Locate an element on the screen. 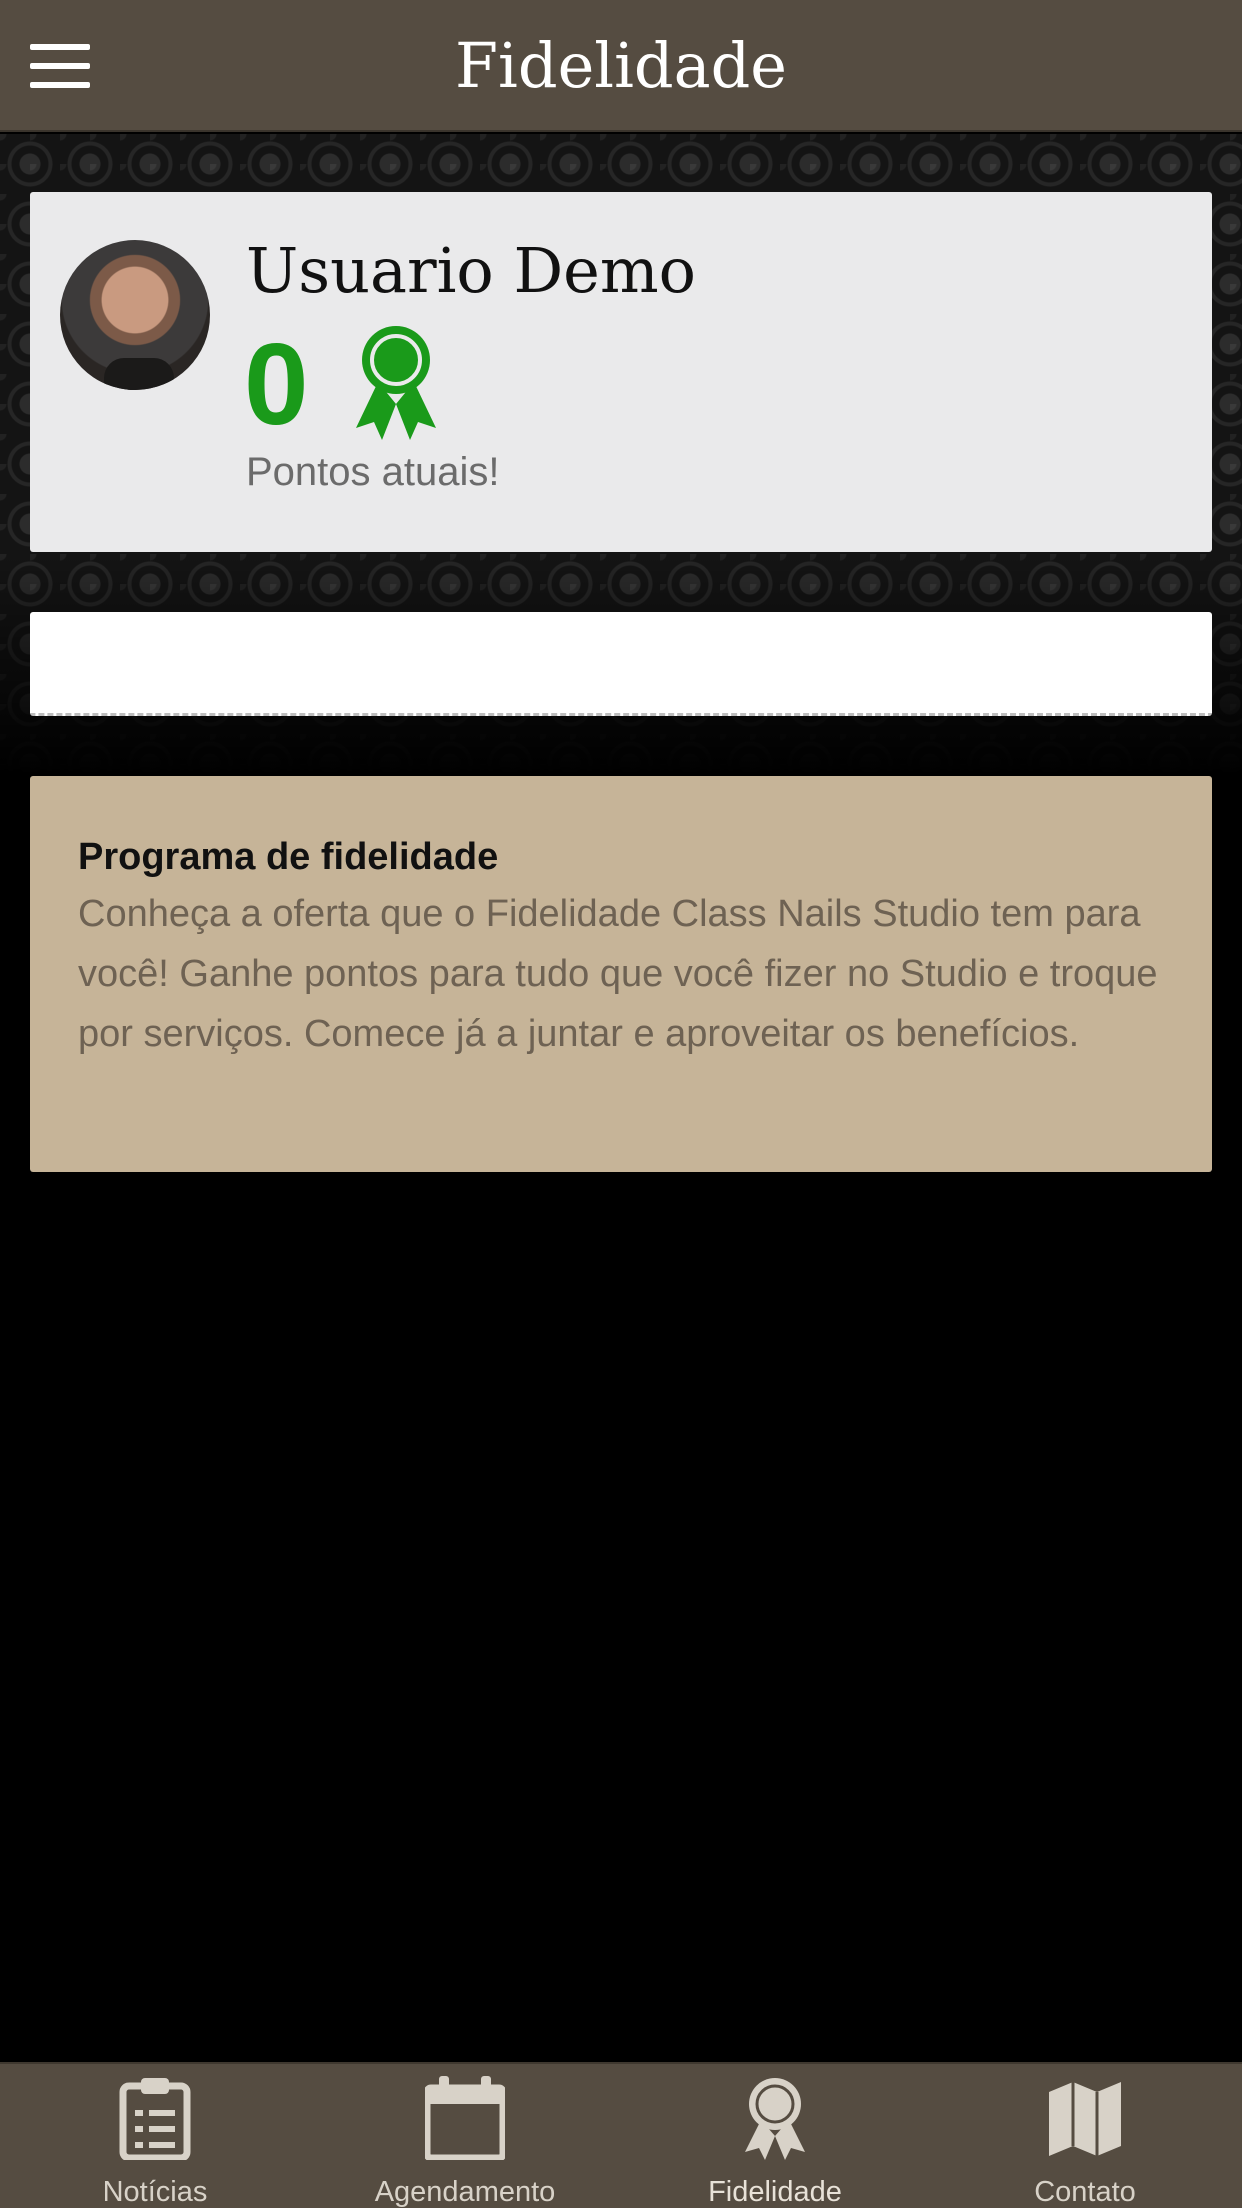 The height and width of the screenshot is (2208, 1242). top-bar: Fidelidade is located at coordinates (621, 66).